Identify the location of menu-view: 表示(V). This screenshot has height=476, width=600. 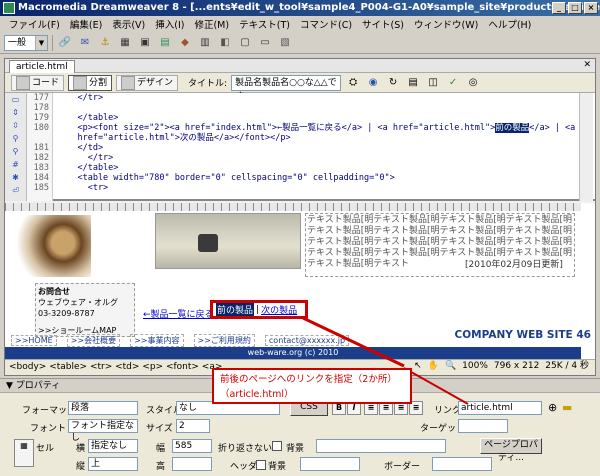
(128, 24).